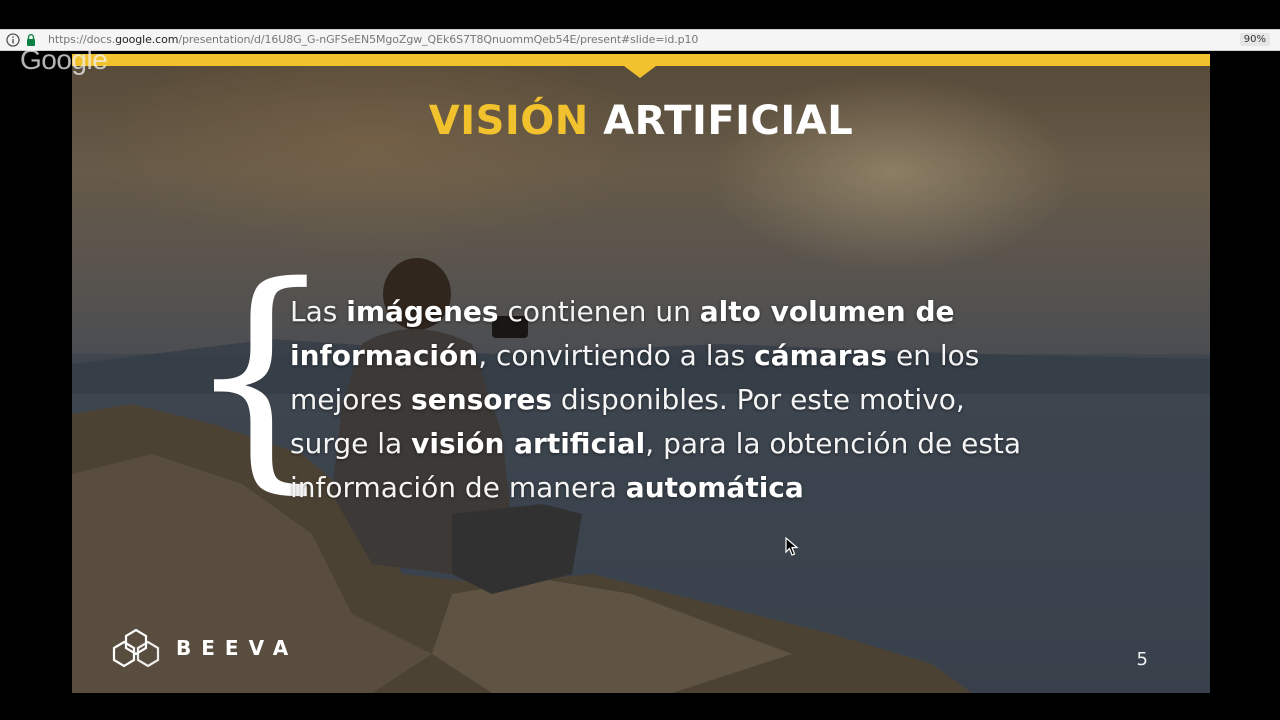 The height and width of the screenshot is (720, 1280). I want to click on beeva-hexagon-logo, so click(136, 648).